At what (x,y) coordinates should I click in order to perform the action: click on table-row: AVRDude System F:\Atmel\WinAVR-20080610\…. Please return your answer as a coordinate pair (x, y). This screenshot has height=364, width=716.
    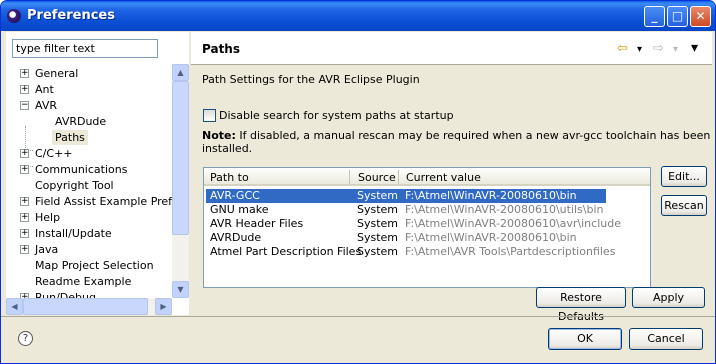
    Looking at the image, I should click on (406, 238).